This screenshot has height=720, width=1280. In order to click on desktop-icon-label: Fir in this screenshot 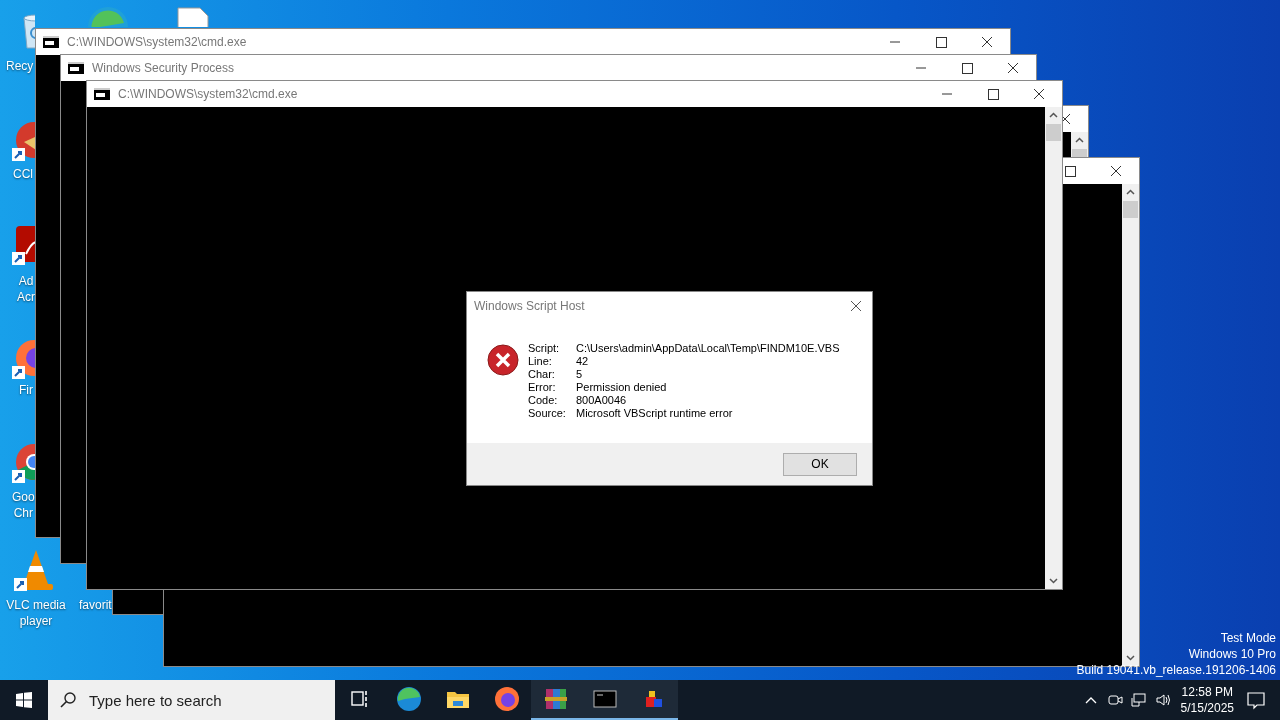, I will do `click(26, 390)`.